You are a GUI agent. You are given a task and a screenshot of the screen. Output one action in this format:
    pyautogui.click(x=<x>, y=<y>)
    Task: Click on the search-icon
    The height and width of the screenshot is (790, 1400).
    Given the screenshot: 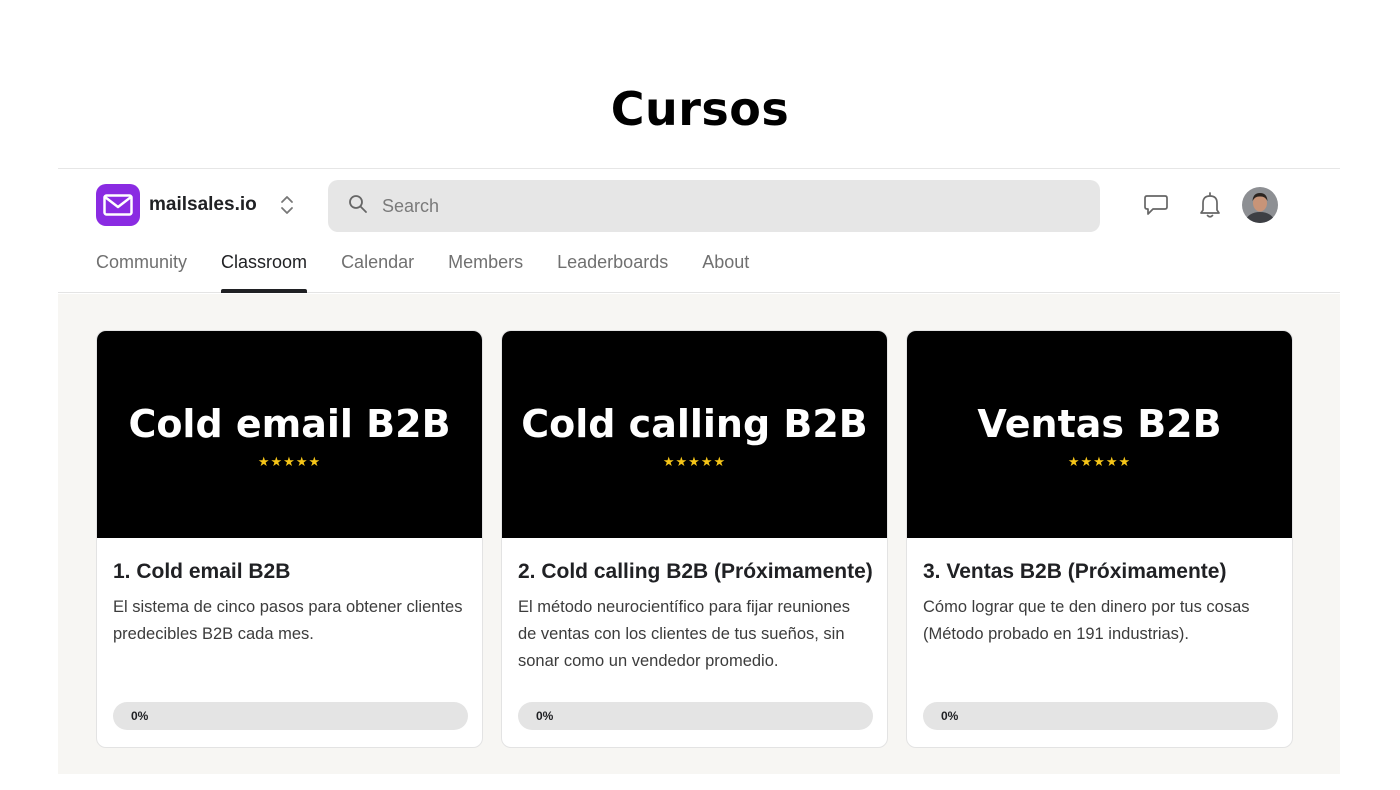 What is the action you would take?
    pyautogui.click(x=358, y=206)
    